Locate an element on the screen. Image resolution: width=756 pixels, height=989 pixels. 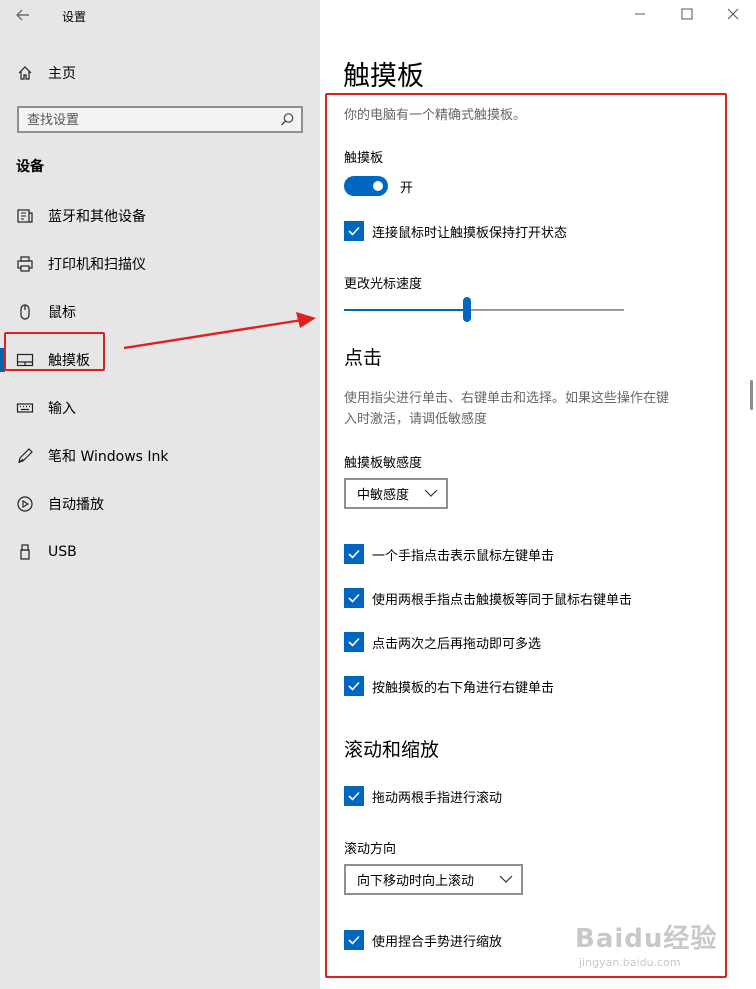
corner-right-click-checkbox is located at coordinates (354, 686).